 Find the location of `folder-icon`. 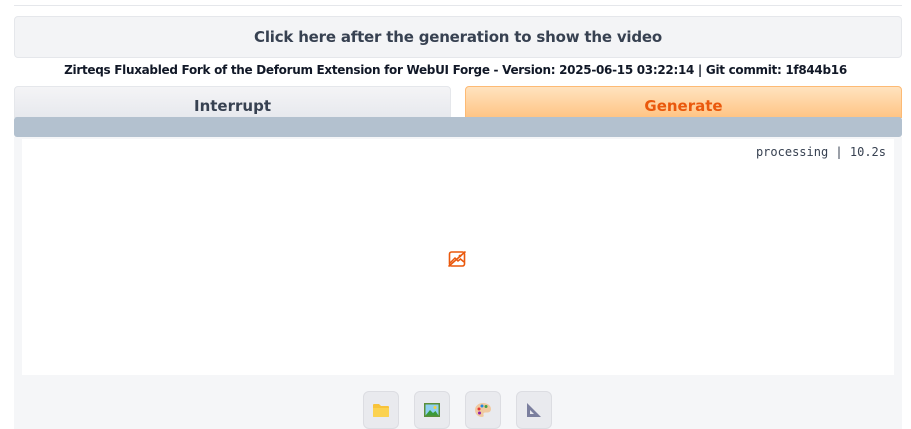

folder-icon is located at coordinates (381, 410).